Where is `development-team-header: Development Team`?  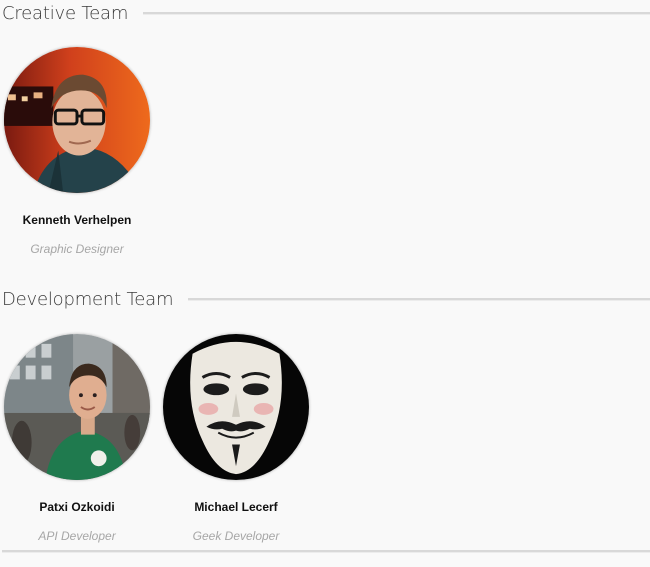 development-team-header: Development Team is located at coordinates (326, 299).